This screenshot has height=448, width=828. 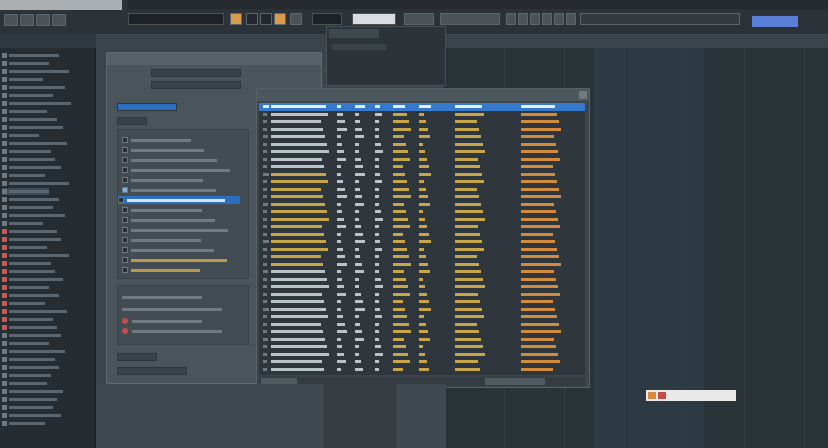 What do you see at coordinates (470, 19) in the screenshot?
I see `snap-selector` at bounding box center [470, 19].